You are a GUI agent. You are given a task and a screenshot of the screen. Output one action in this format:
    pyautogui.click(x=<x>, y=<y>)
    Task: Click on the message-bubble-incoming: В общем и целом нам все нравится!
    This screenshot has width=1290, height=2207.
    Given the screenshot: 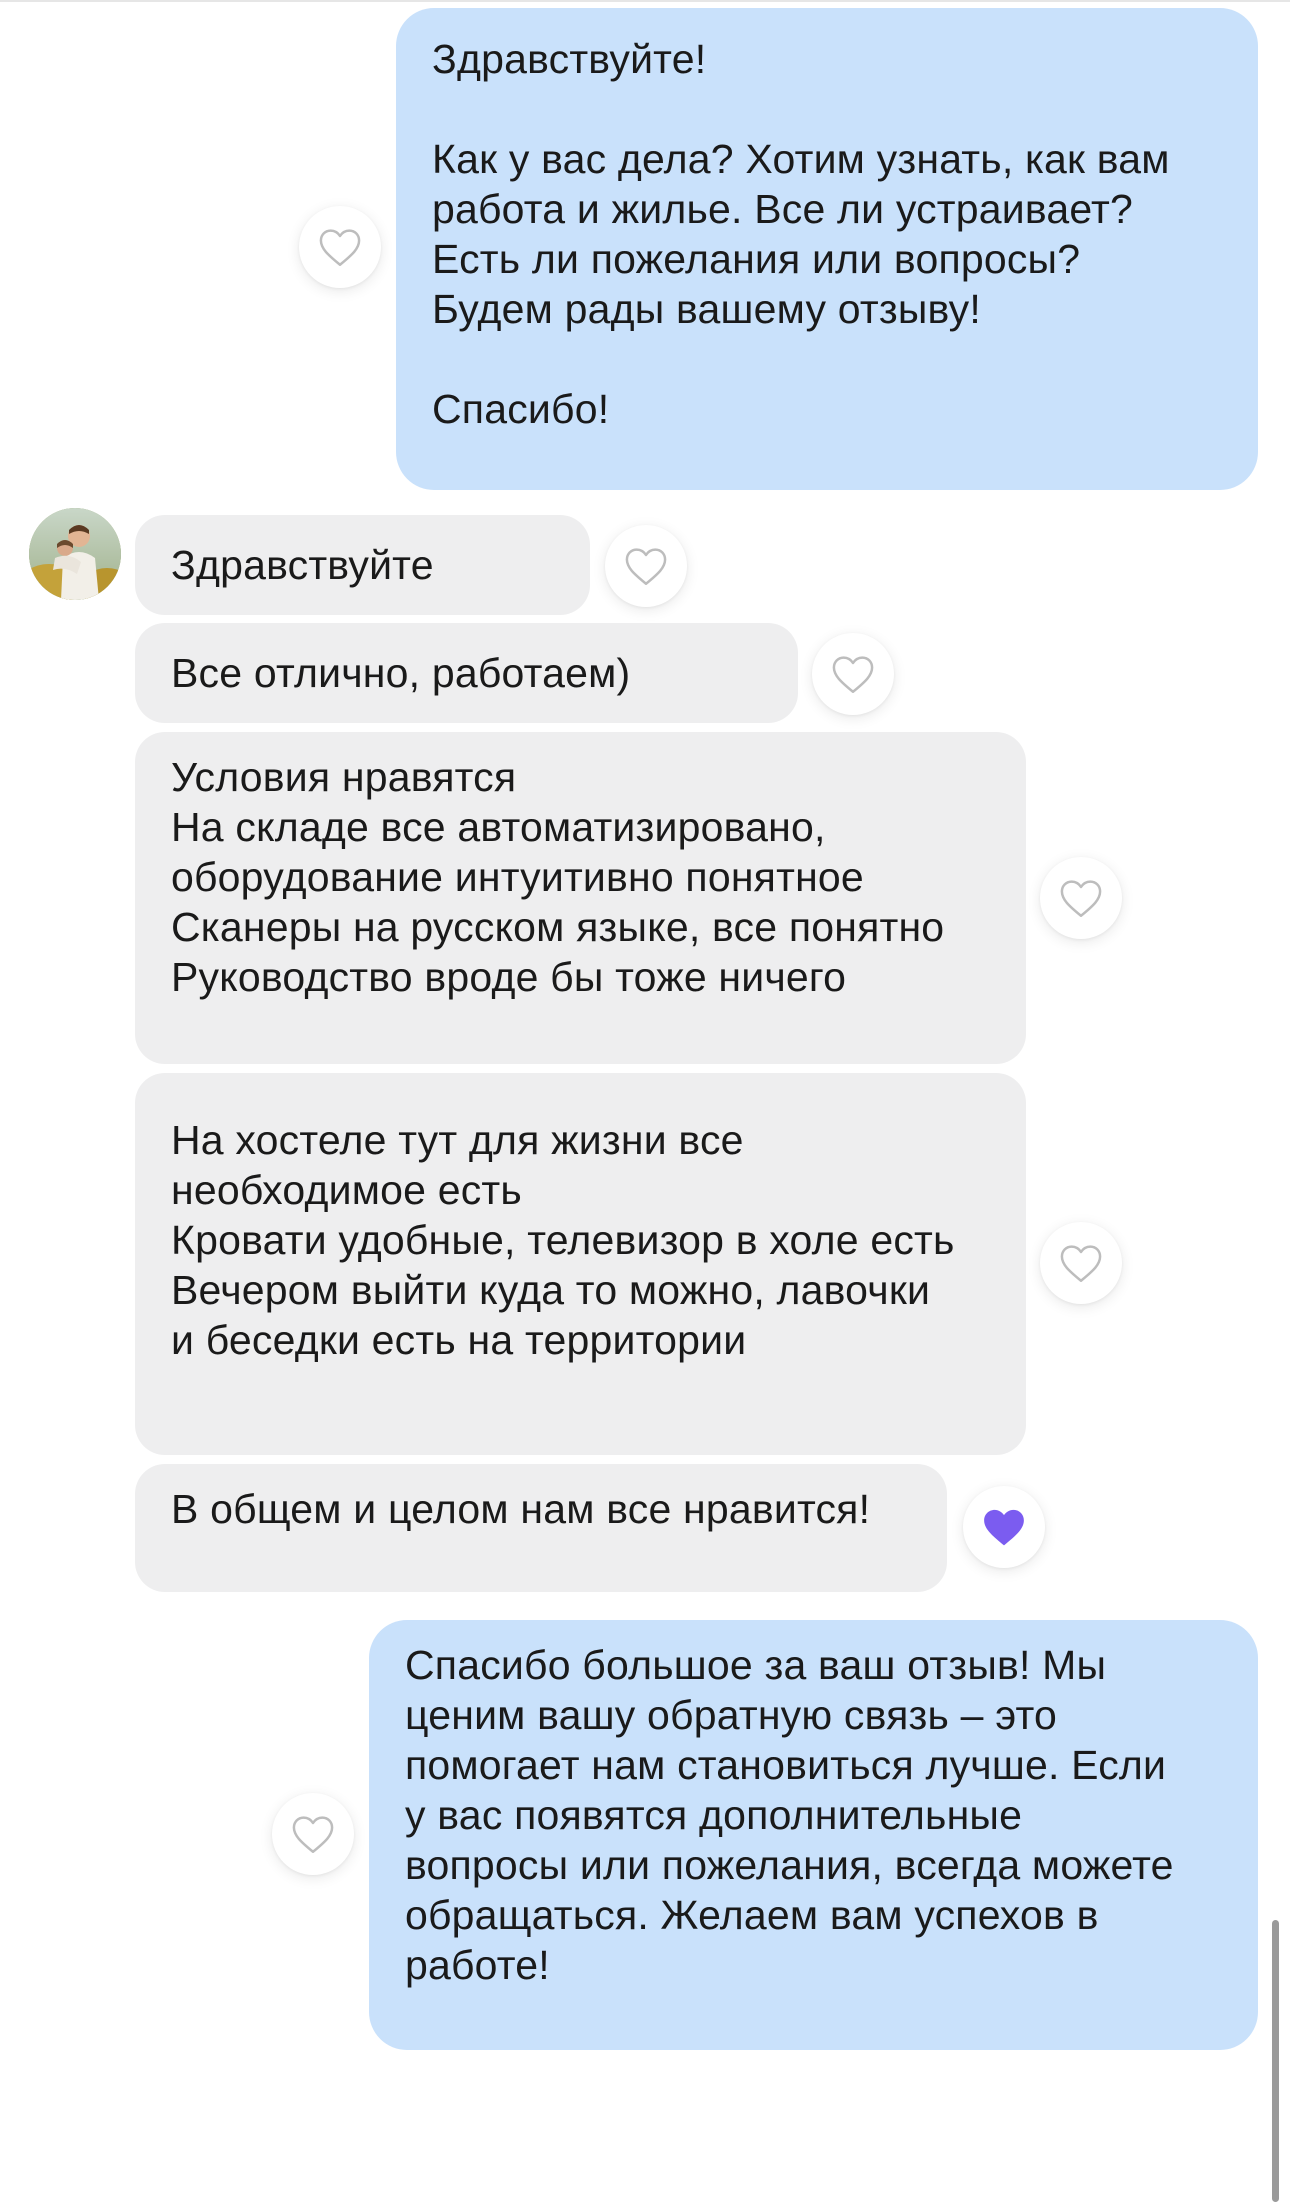 What is the action you would take?
    pyautogui.click(x=541, y=1528)
    